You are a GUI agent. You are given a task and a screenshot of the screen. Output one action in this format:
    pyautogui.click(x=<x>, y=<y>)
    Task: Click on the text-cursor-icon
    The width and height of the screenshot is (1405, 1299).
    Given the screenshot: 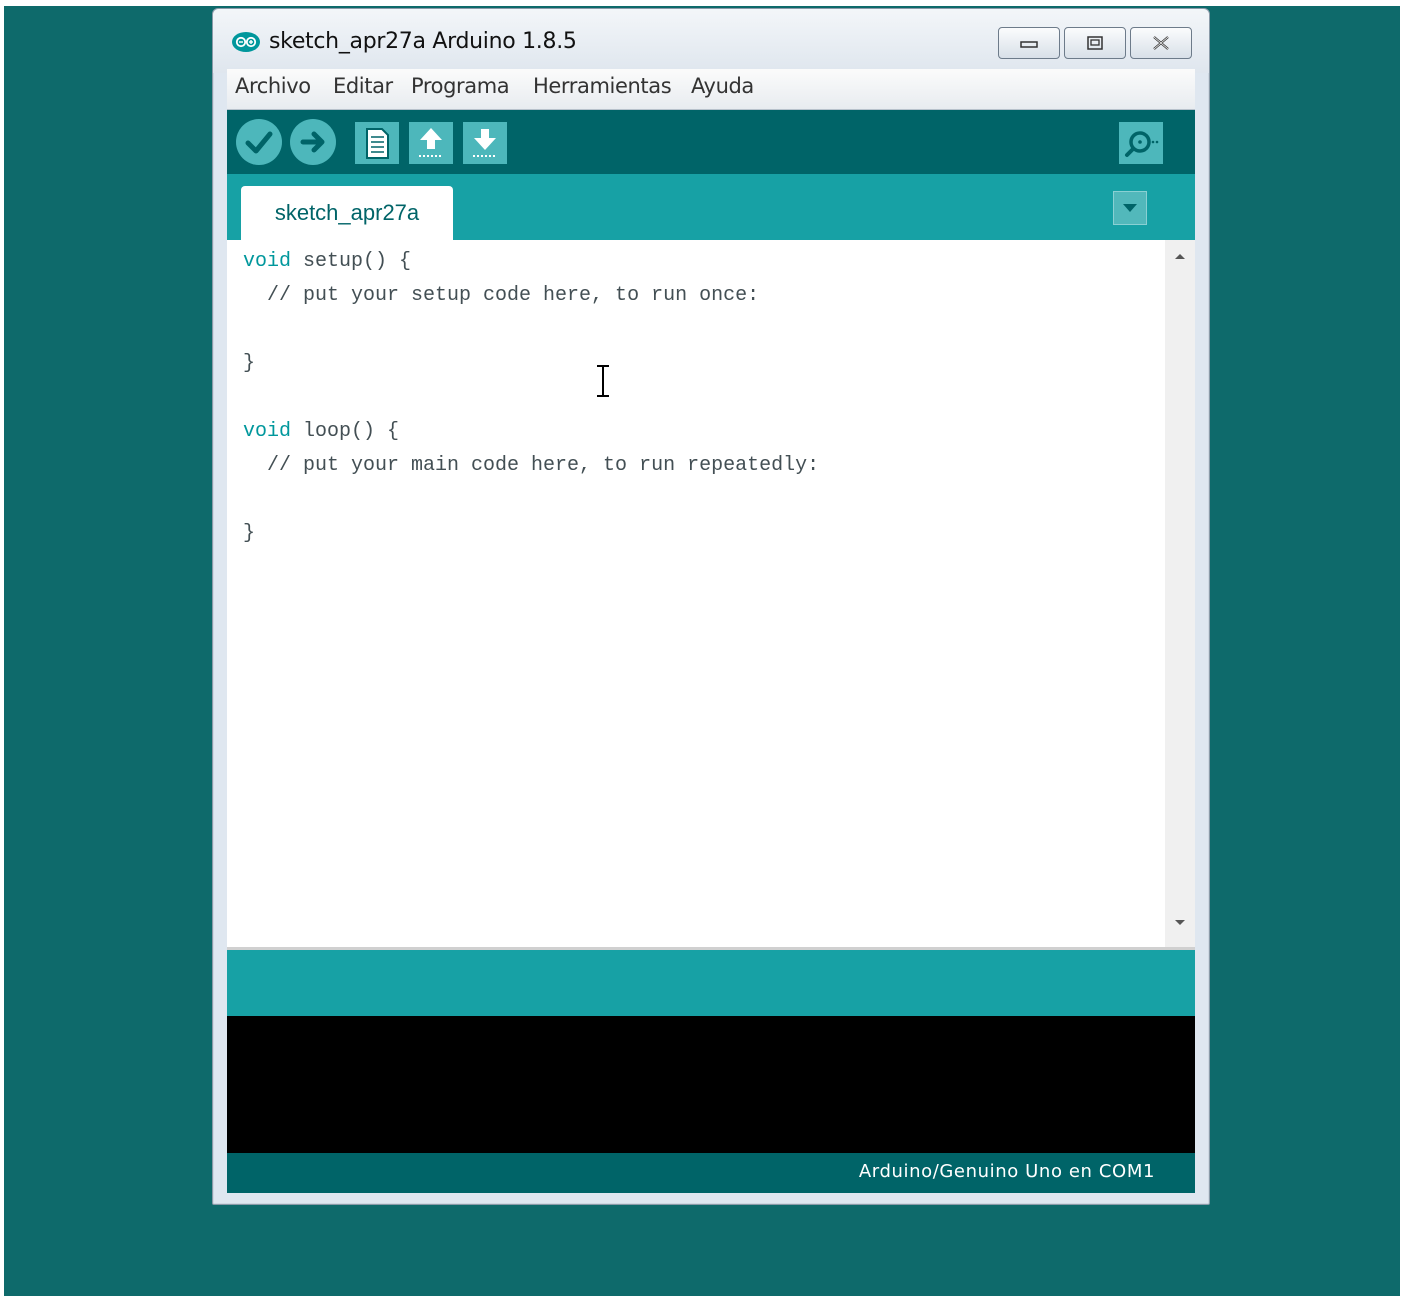 What is the action you would take?
    pyautogui.click(x=603, y=381)
    